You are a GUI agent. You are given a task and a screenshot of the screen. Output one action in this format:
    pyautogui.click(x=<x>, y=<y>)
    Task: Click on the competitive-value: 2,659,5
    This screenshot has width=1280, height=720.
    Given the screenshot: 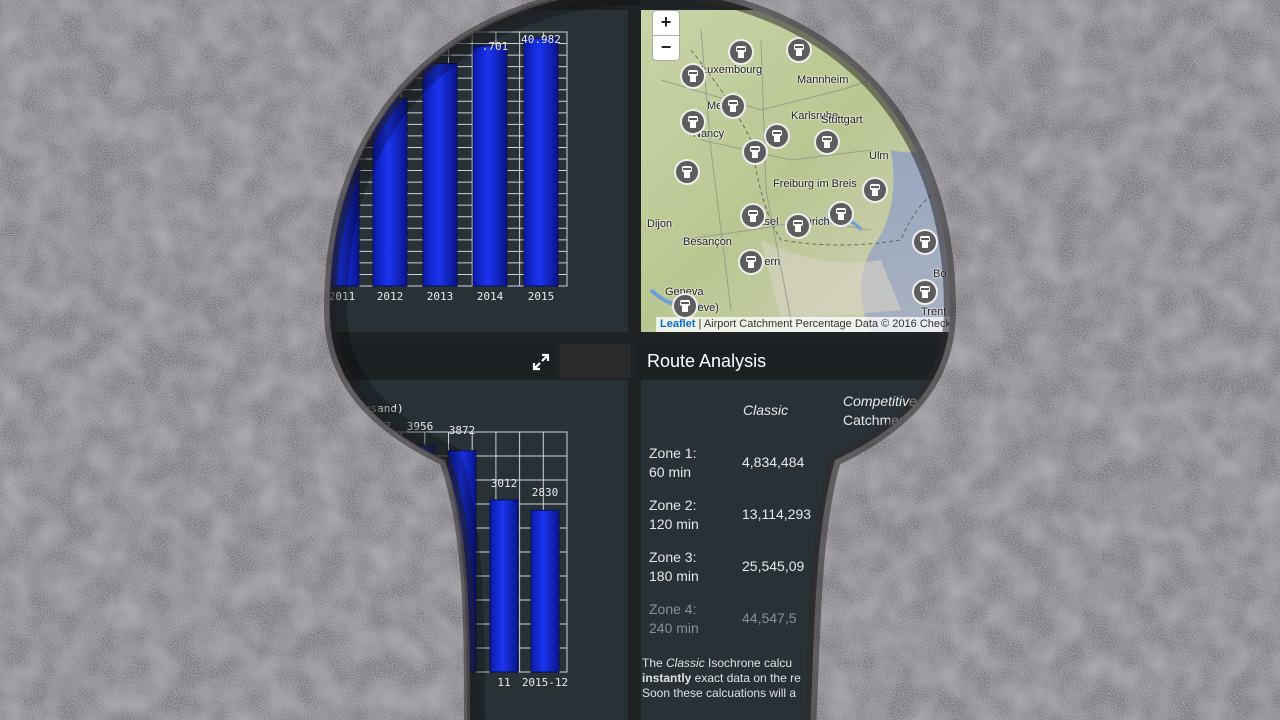 What is the action you would take?
    pyautogui.click(x=866, y=462)
    